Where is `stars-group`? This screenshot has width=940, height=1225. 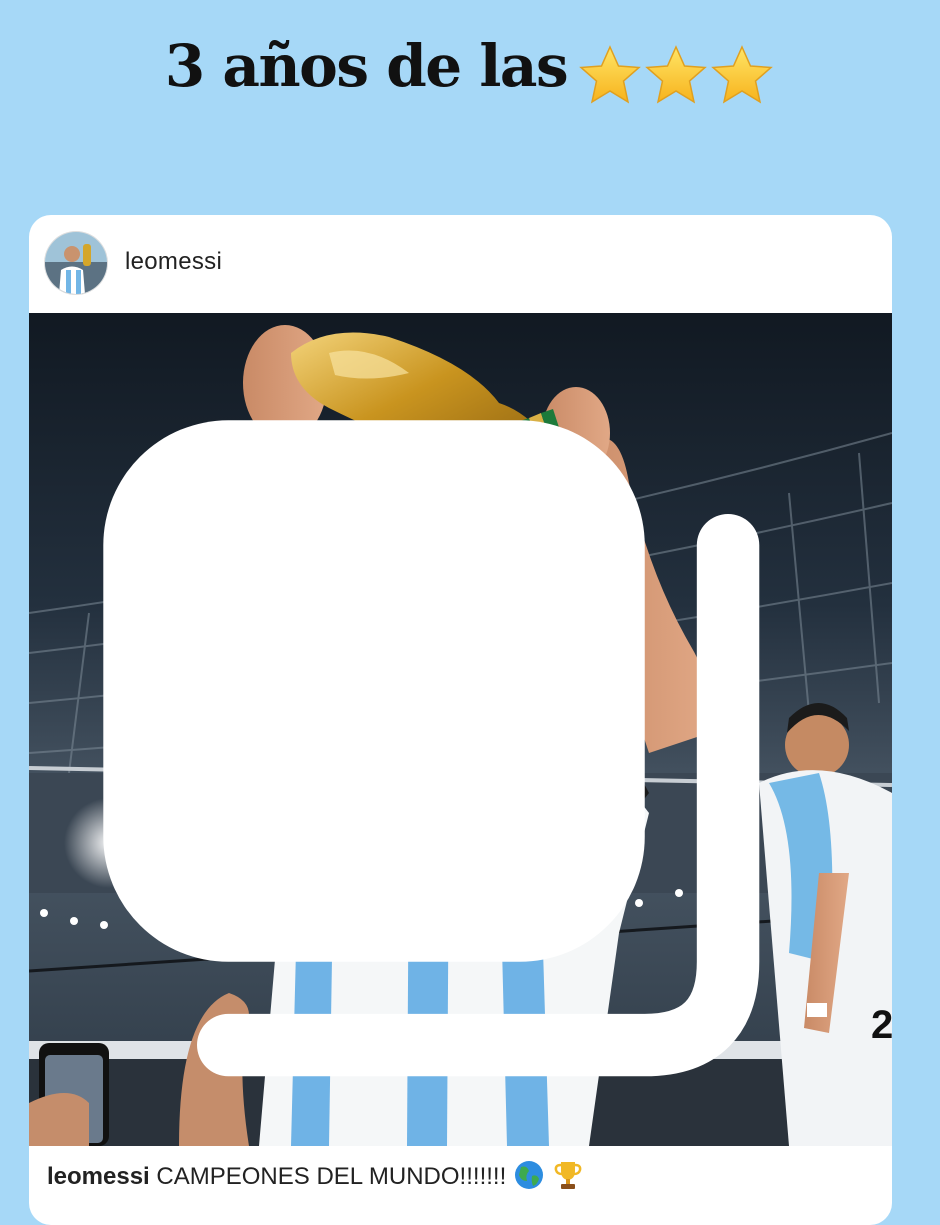 stars-group is located at coordinates (676, 71).